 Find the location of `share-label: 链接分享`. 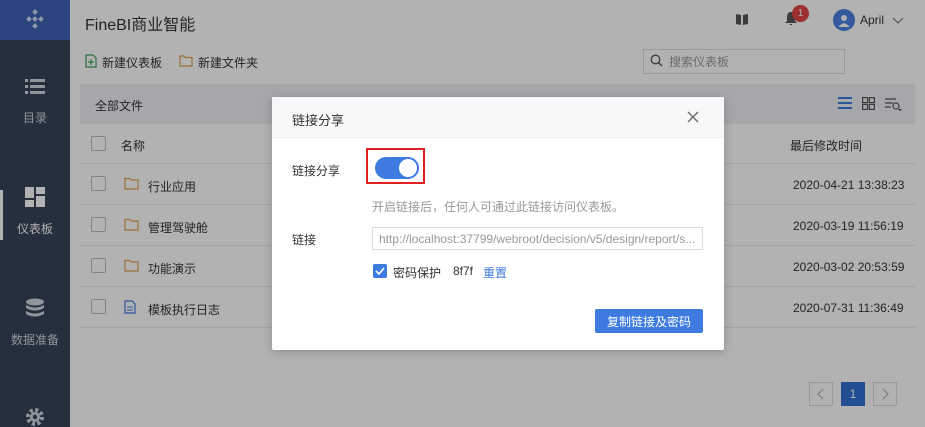

share-label: 链接分享 is located at coordinates (316, 171).